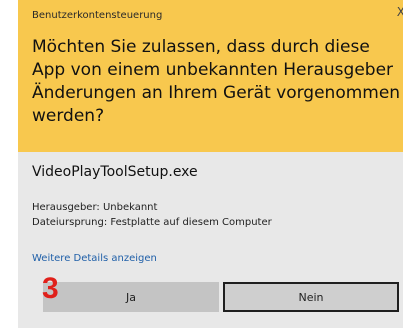 The height and width of the screenshot is (328, 403). Describe the element at coordinates (97, 15) in the screenshot. I see `dialog-caption: Benutzerkontensteuerung` at that location.